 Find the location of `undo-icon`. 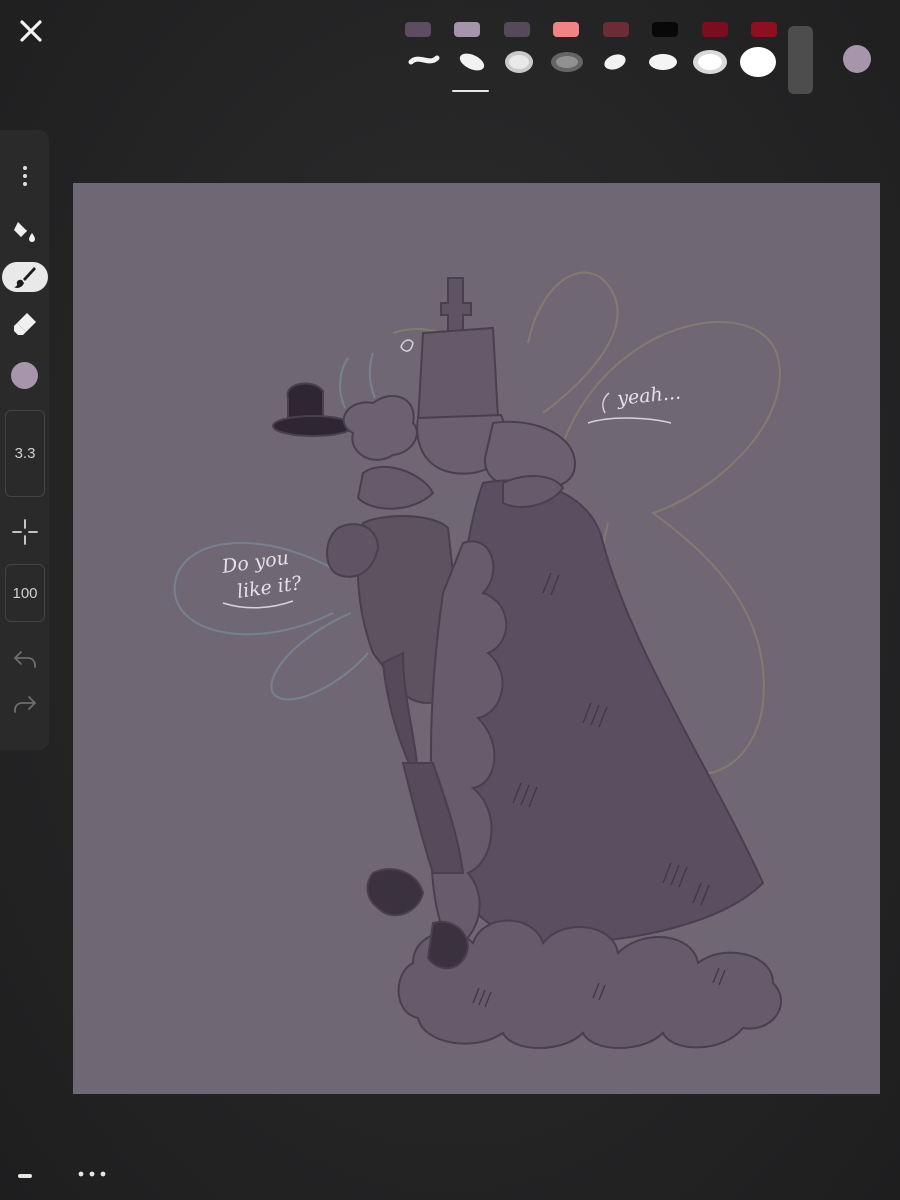

undo-icon is located at coordinates (24, 659).